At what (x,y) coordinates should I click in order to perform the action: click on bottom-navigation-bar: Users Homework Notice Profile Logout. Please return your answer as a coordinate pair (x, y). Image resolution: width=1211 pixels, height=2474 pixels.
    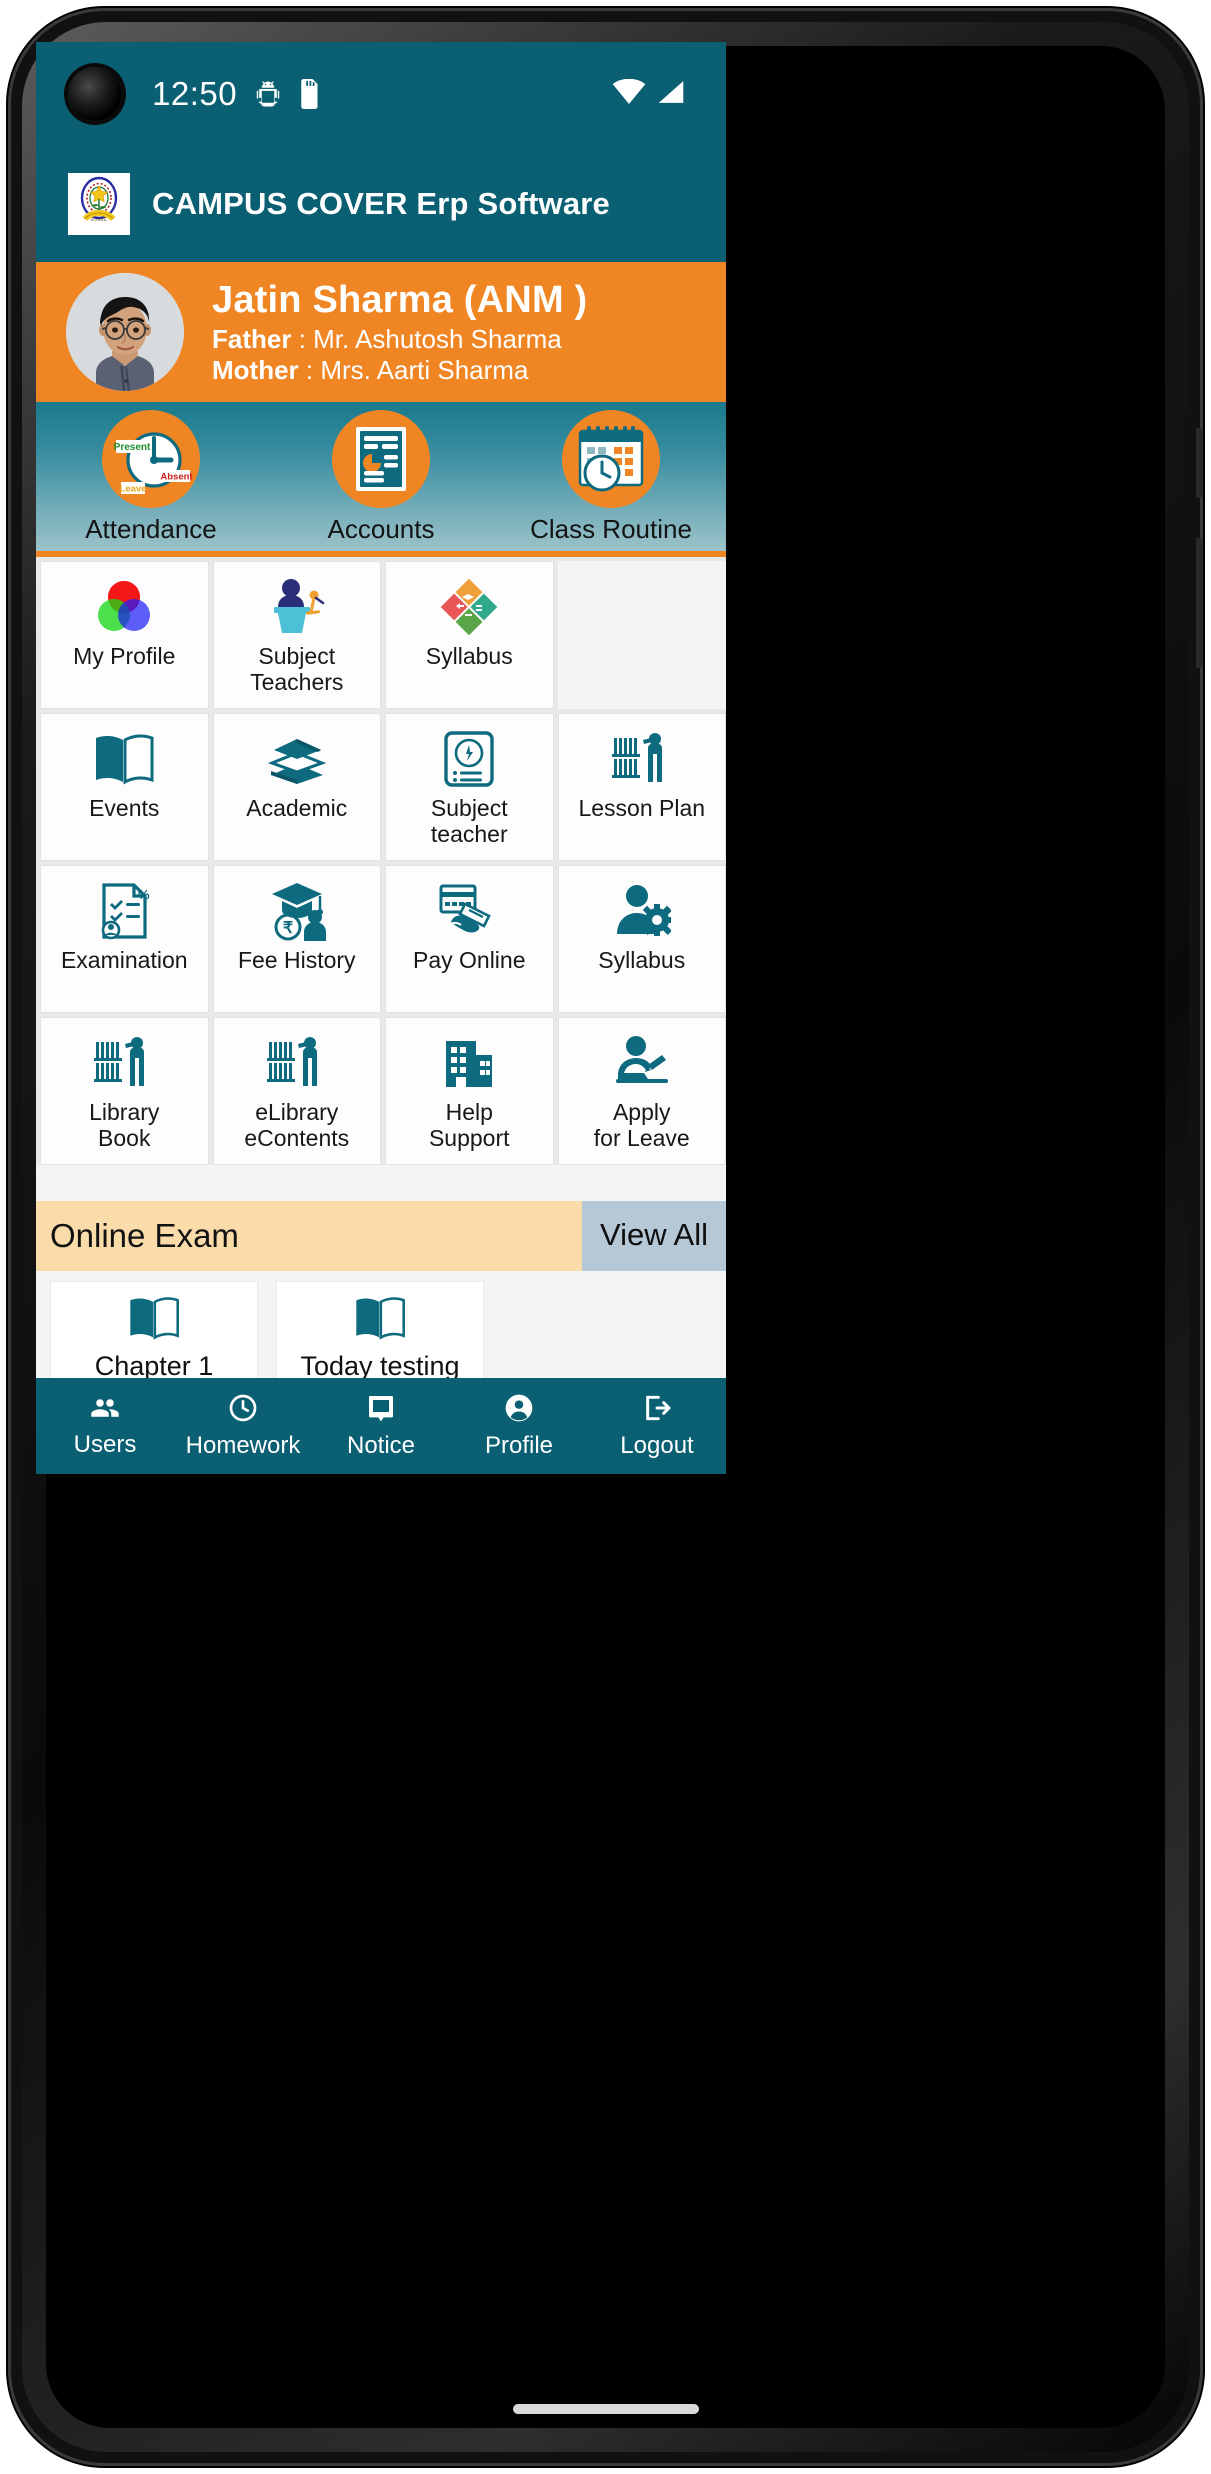
    Looking at the image, I should click on (381, 1426).